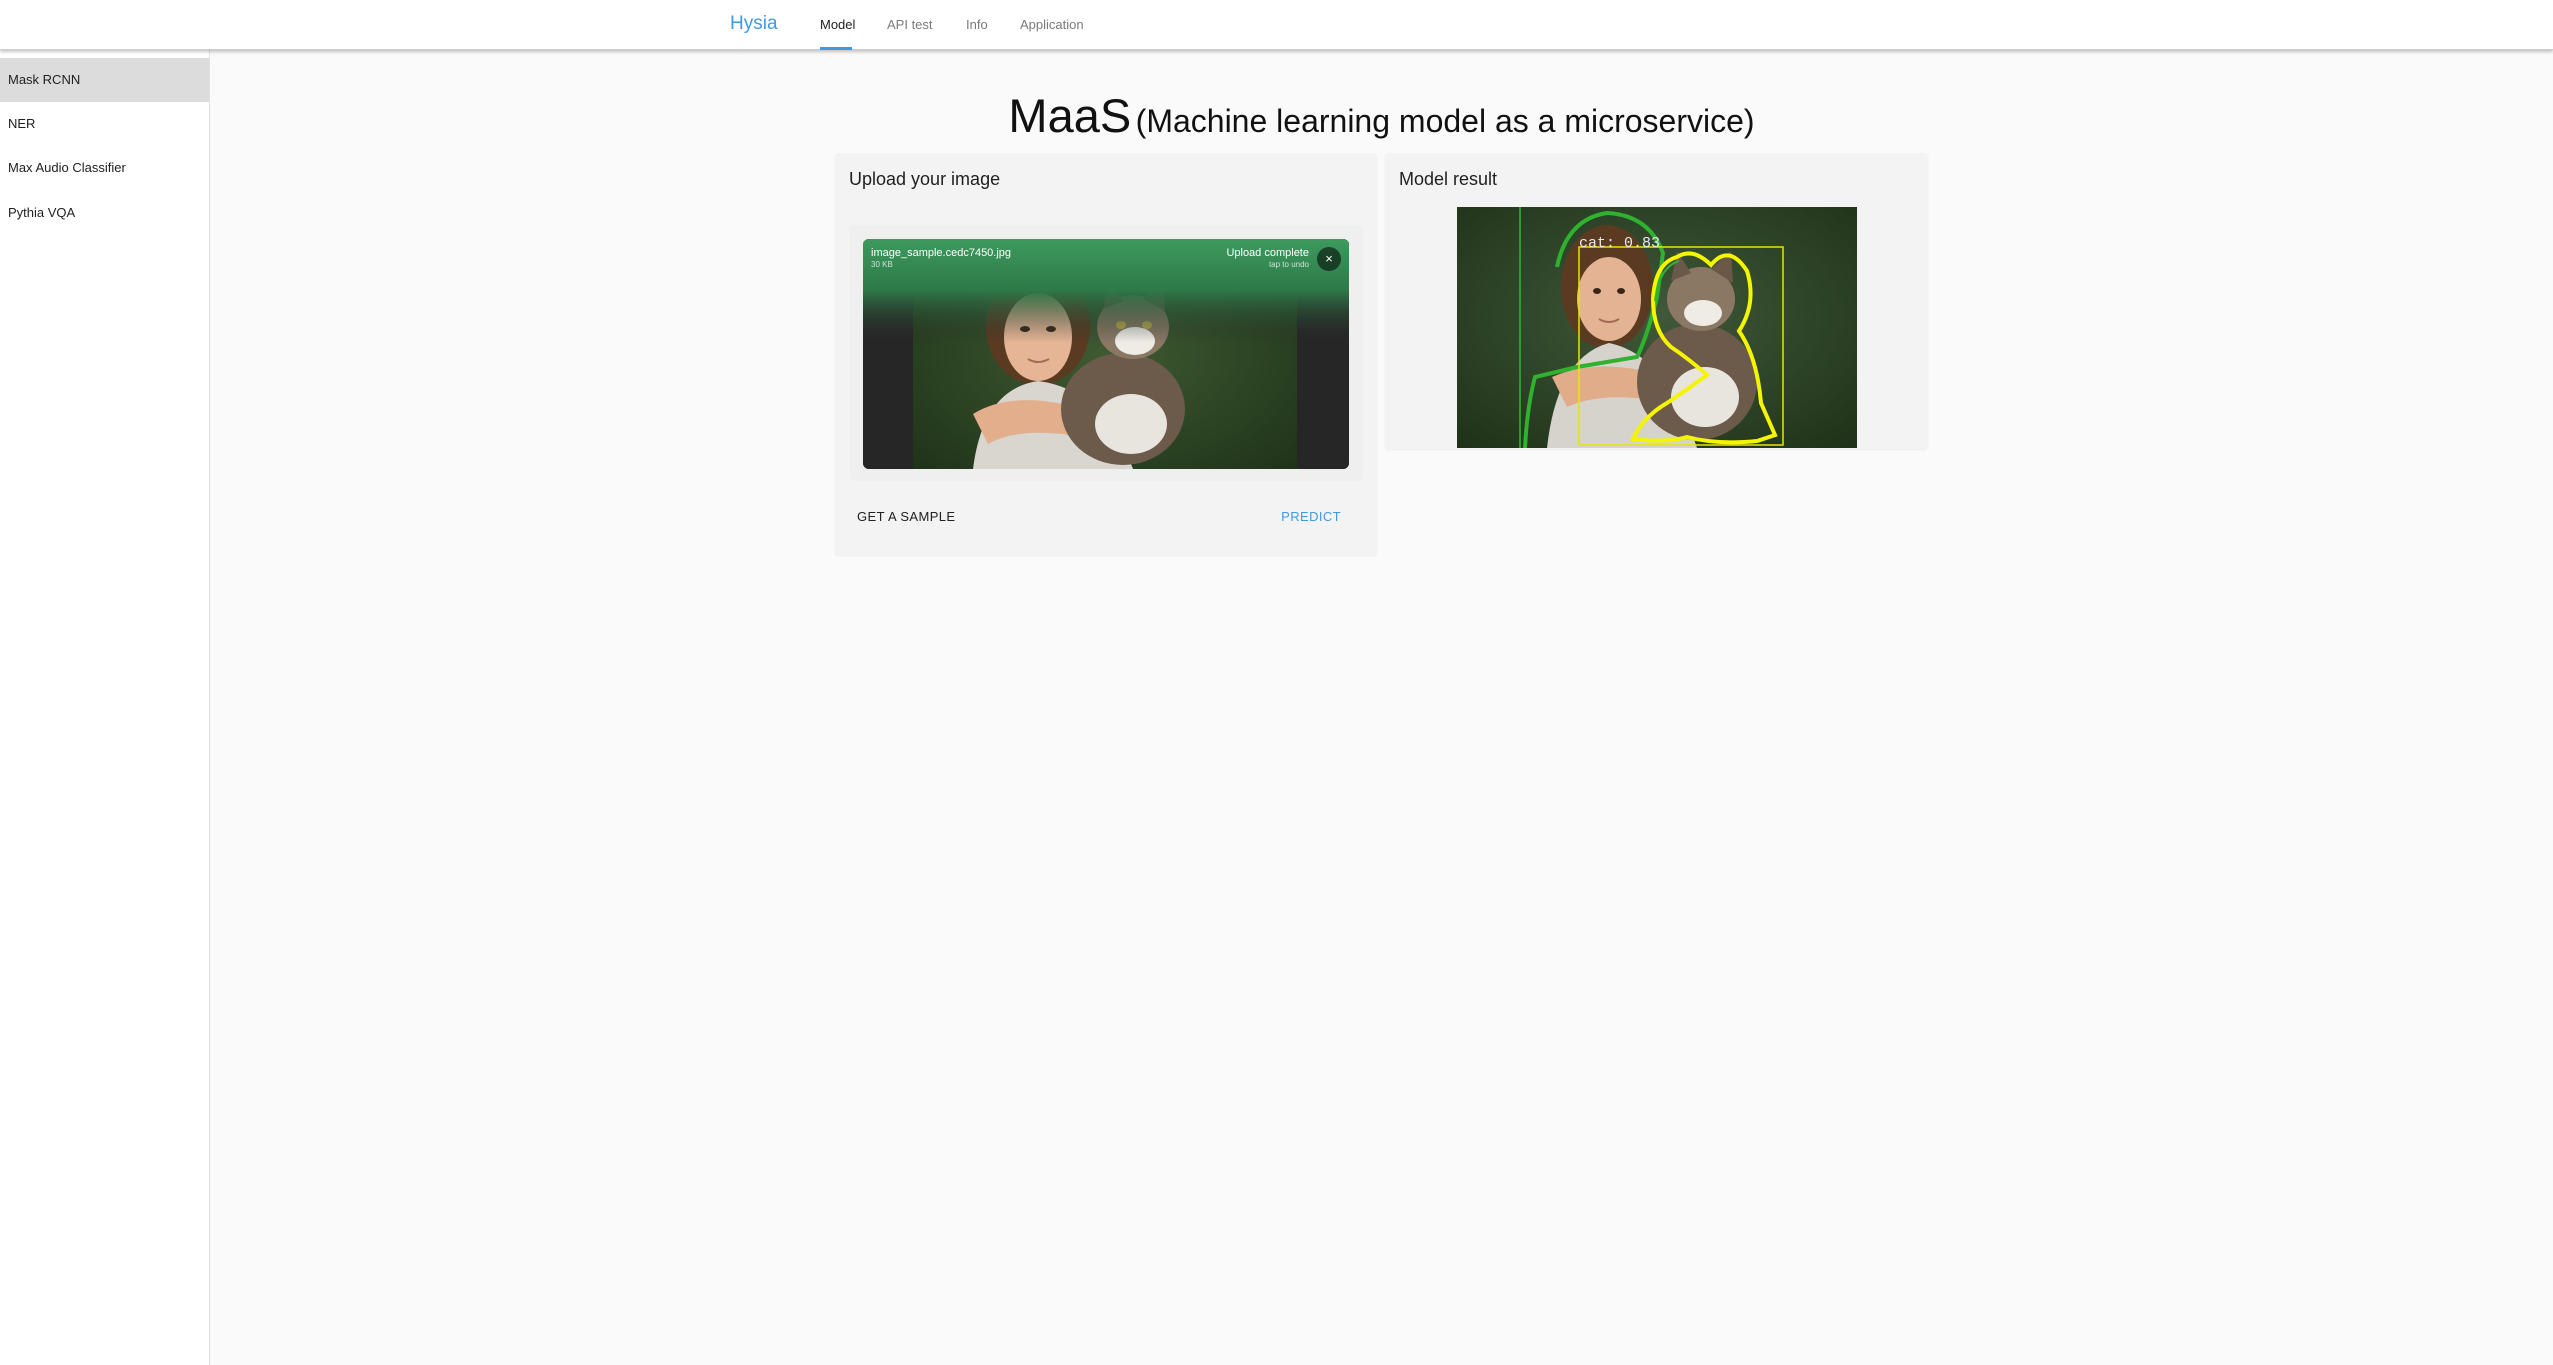 The width and height of the screenshot is (2553, 1365). What do you see at coordinates (977, 24) in the screenshot?
I see `tab-info: Info` at bounding box center [977, 24].